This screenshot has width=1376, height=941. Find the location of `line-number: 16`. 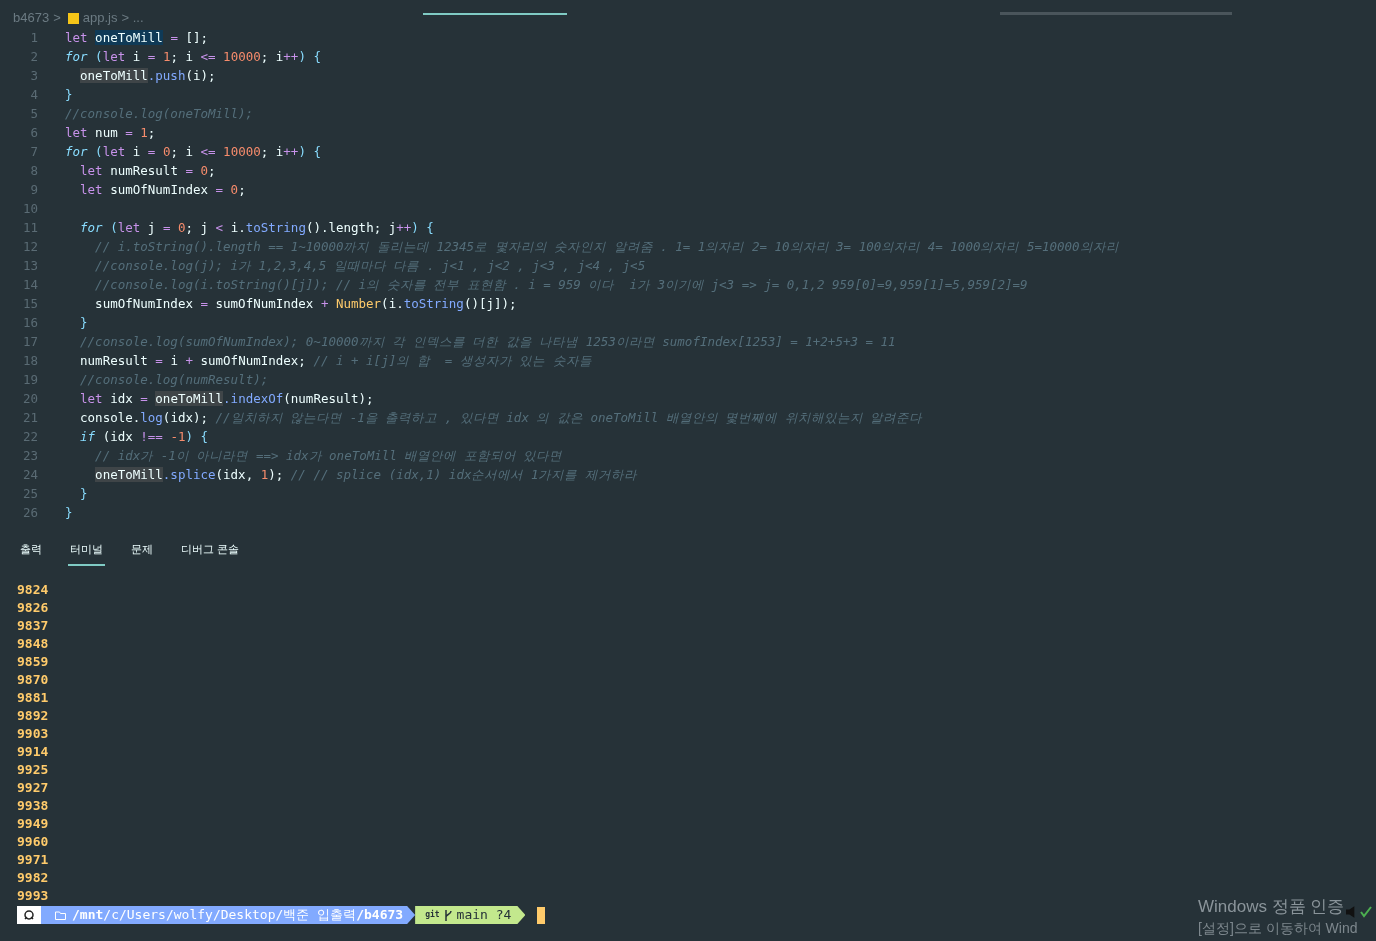

line-number: 16 is located at coordinates (29, 323).